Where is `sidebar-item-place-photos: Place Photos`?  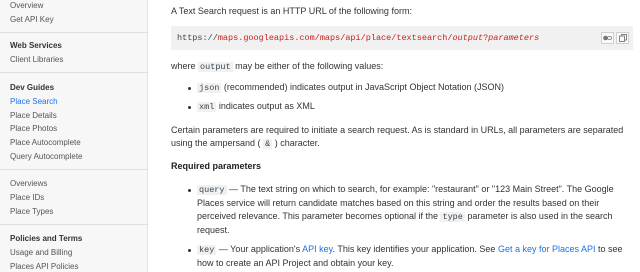 sidebar-item-place-photos: Place Photos is located at coordinates (33, 129).